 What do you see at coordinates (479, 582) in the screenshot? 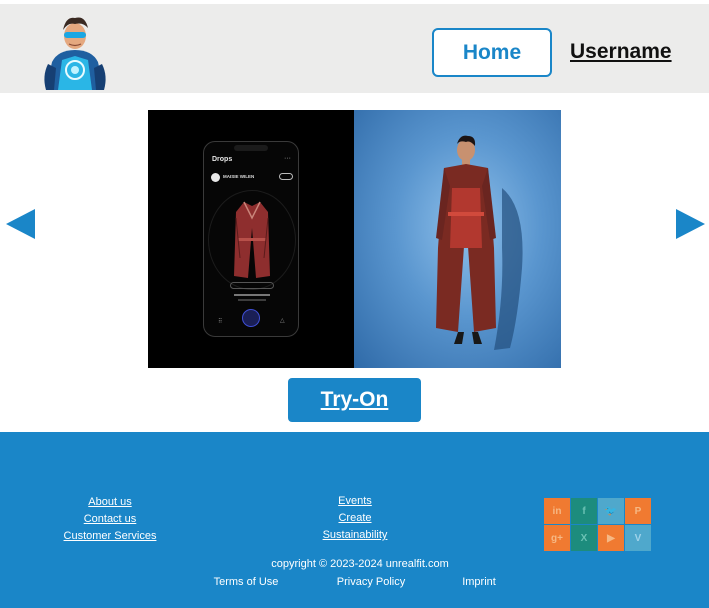
I see `footer-link-imprint: Imprint` at bounding box center [479, 582].